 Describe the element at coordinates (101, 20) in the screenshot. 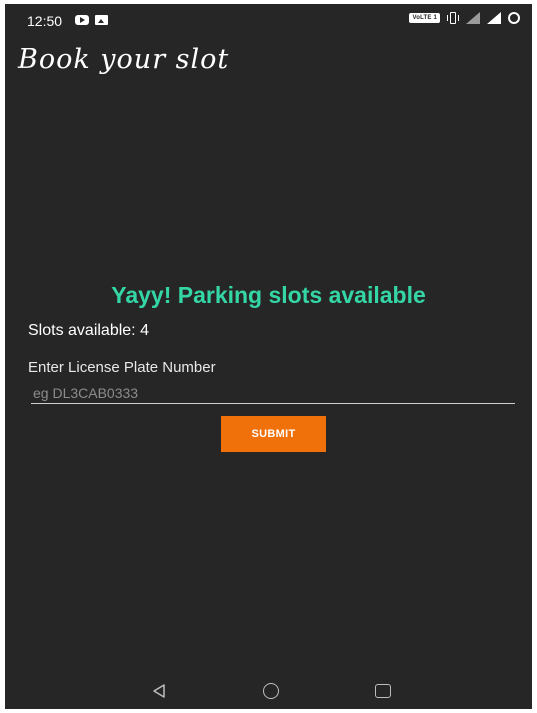

I see `gallery-icon` at that location.